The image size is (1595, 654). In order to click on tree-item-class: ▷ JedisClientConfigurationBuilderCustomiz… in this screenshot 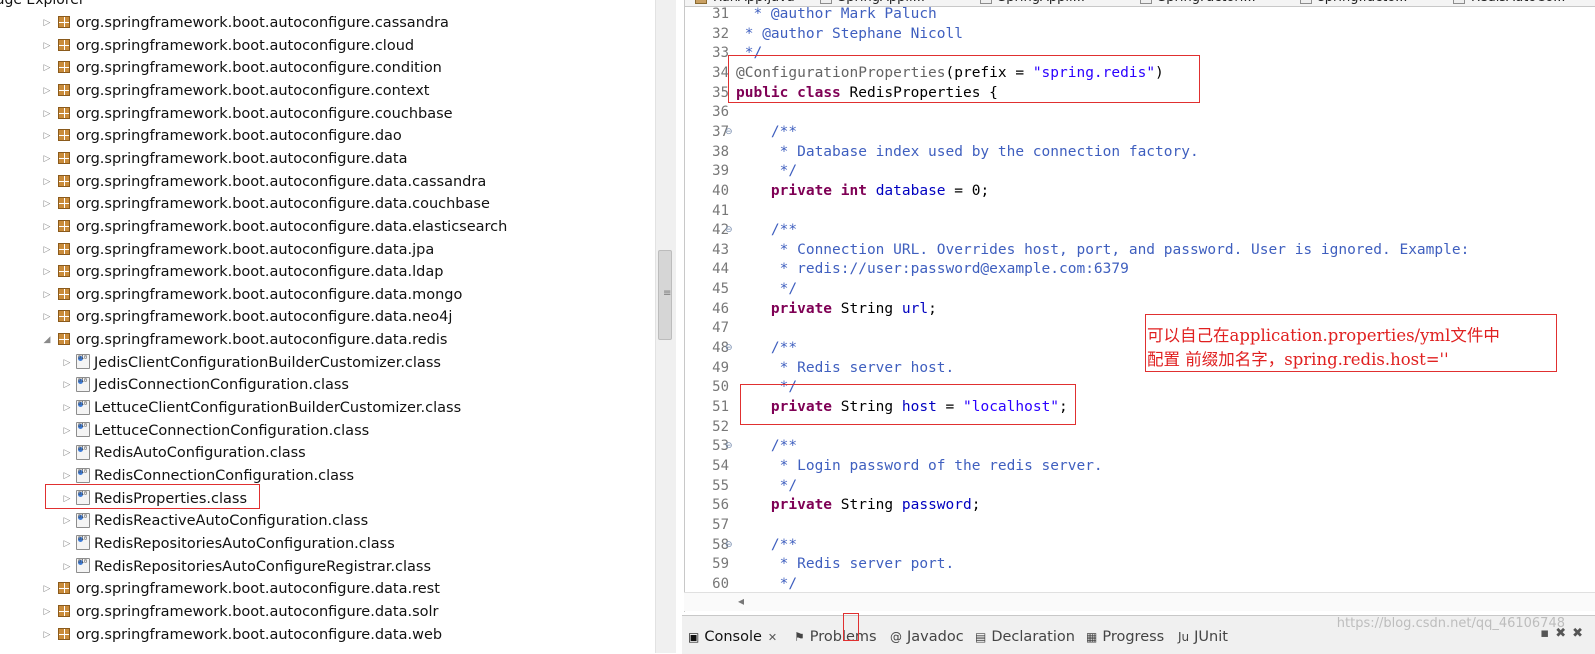, I will do `click(250, 360)`.